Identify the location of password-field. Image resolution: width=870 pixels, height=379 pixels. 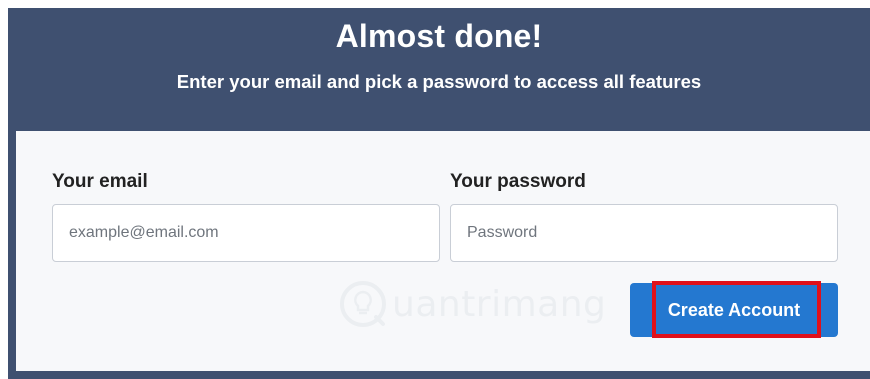
(644, 233).